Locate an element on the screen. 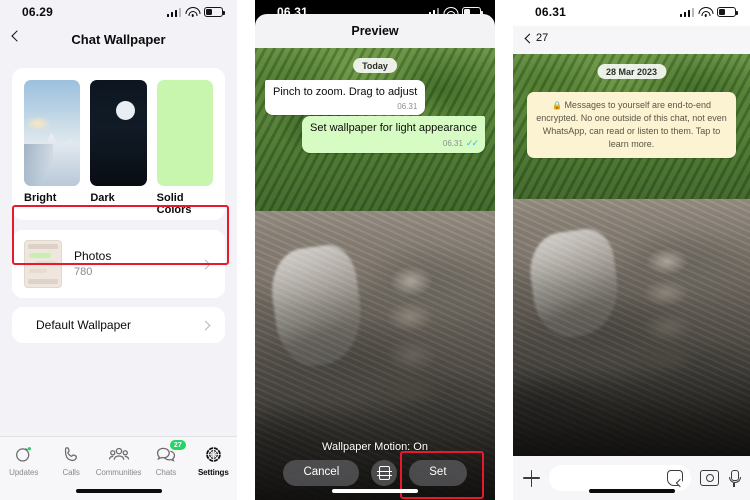 The image size is (750, 500). list-item-text: Photos 780 is located at coordinates (138, 263).